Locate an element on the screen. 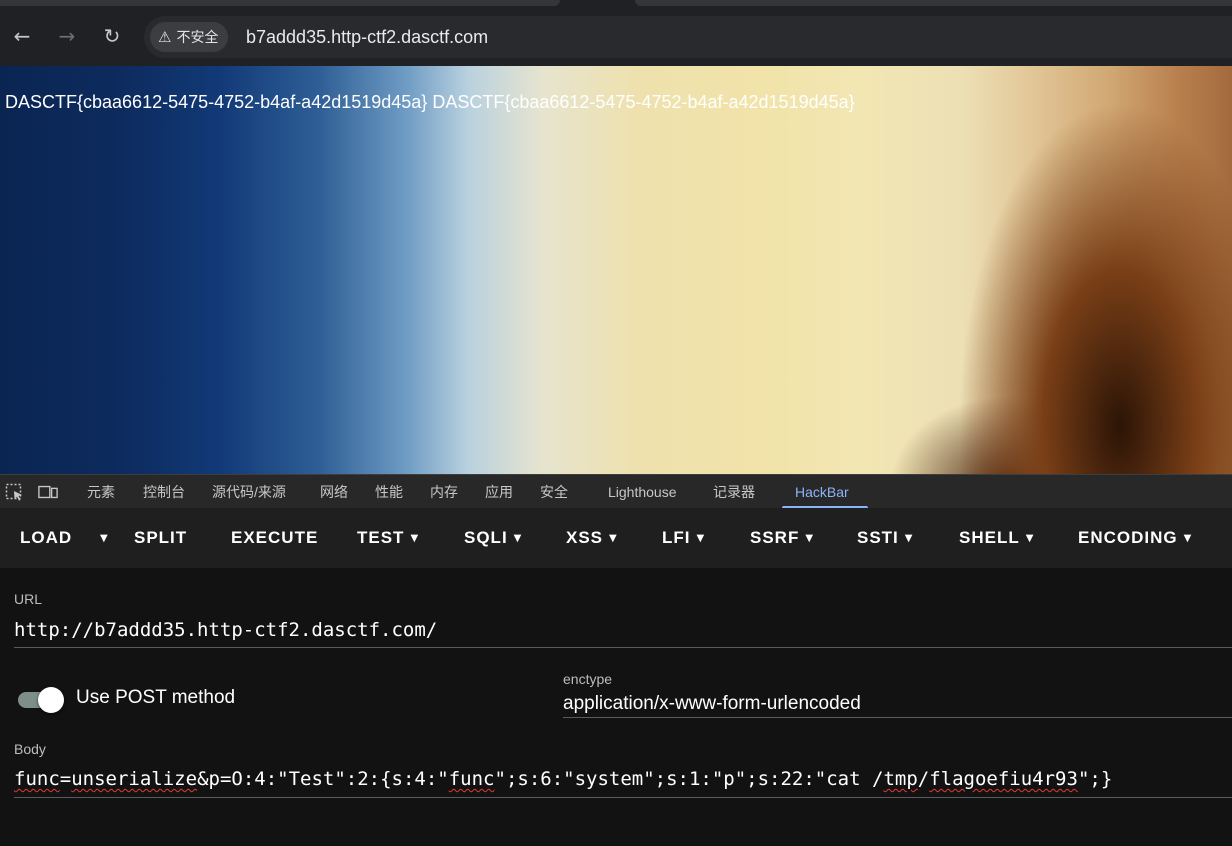 This screenshot has height=846, width=1232. ssrf-menu-button: SSRF ▼ is located at coordinates (782, 538).